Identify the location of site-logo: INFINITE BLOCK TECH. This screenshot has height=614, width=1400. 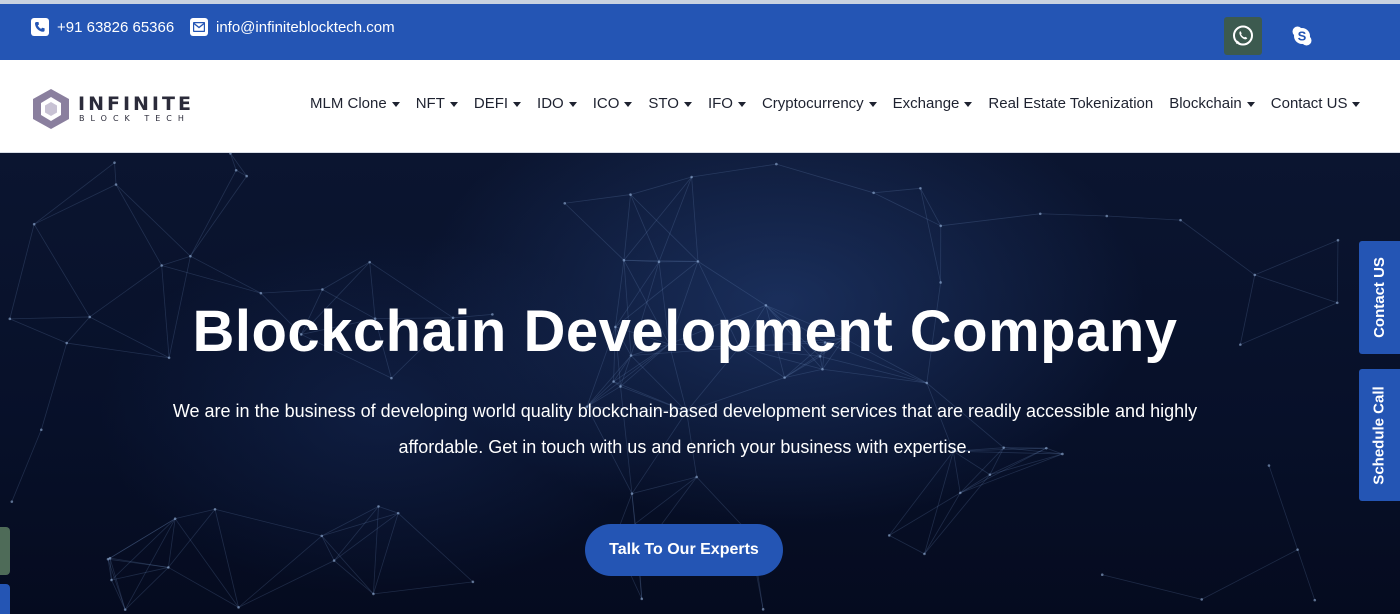
(112, 109).